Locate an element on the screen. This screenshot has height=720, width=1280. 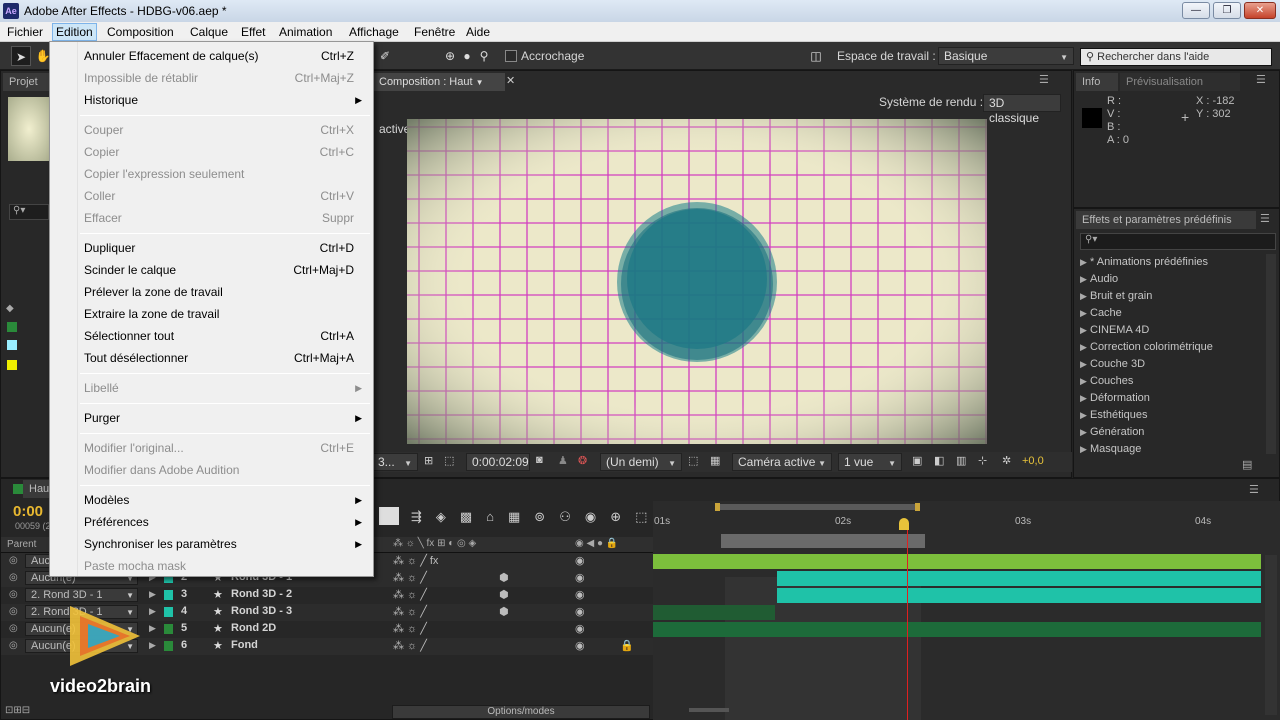
timeline-switches-icons: ⇶◈▩⌂▦⊚⚇◉⊕⬚ is located at coordinates (536, 517).